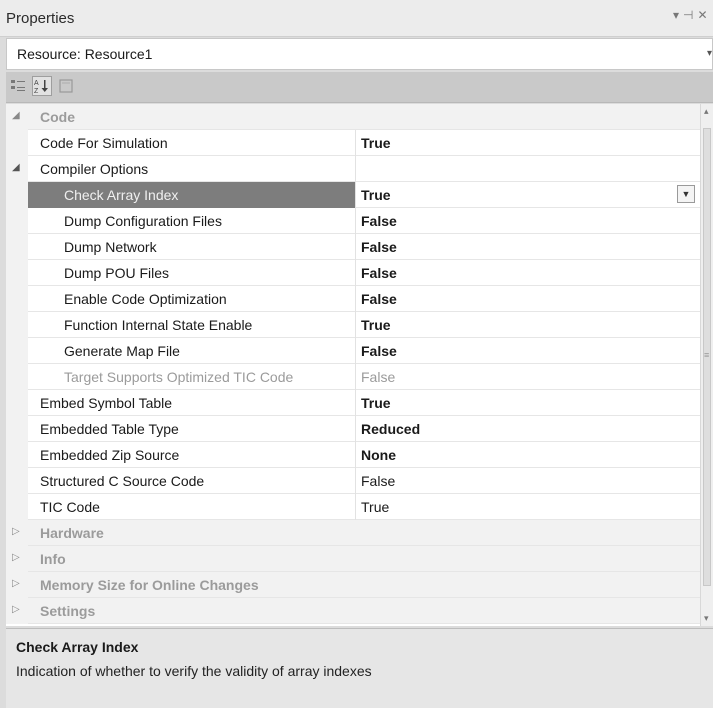  Describe the element at coordinates (353, 351) in the screenshot. I see `property-row-generate-map-file: Generate Map File False` at that location.